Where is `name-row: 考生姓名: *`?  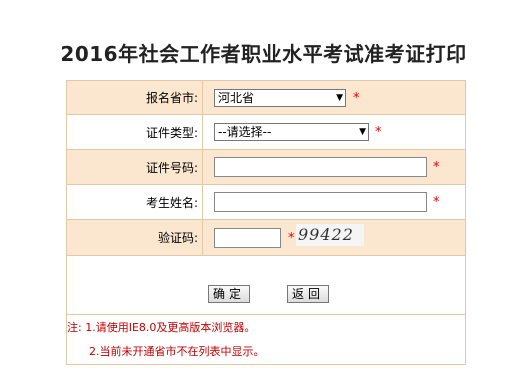 name-row: 考生姓名: * is located at coordinates (266, 202).